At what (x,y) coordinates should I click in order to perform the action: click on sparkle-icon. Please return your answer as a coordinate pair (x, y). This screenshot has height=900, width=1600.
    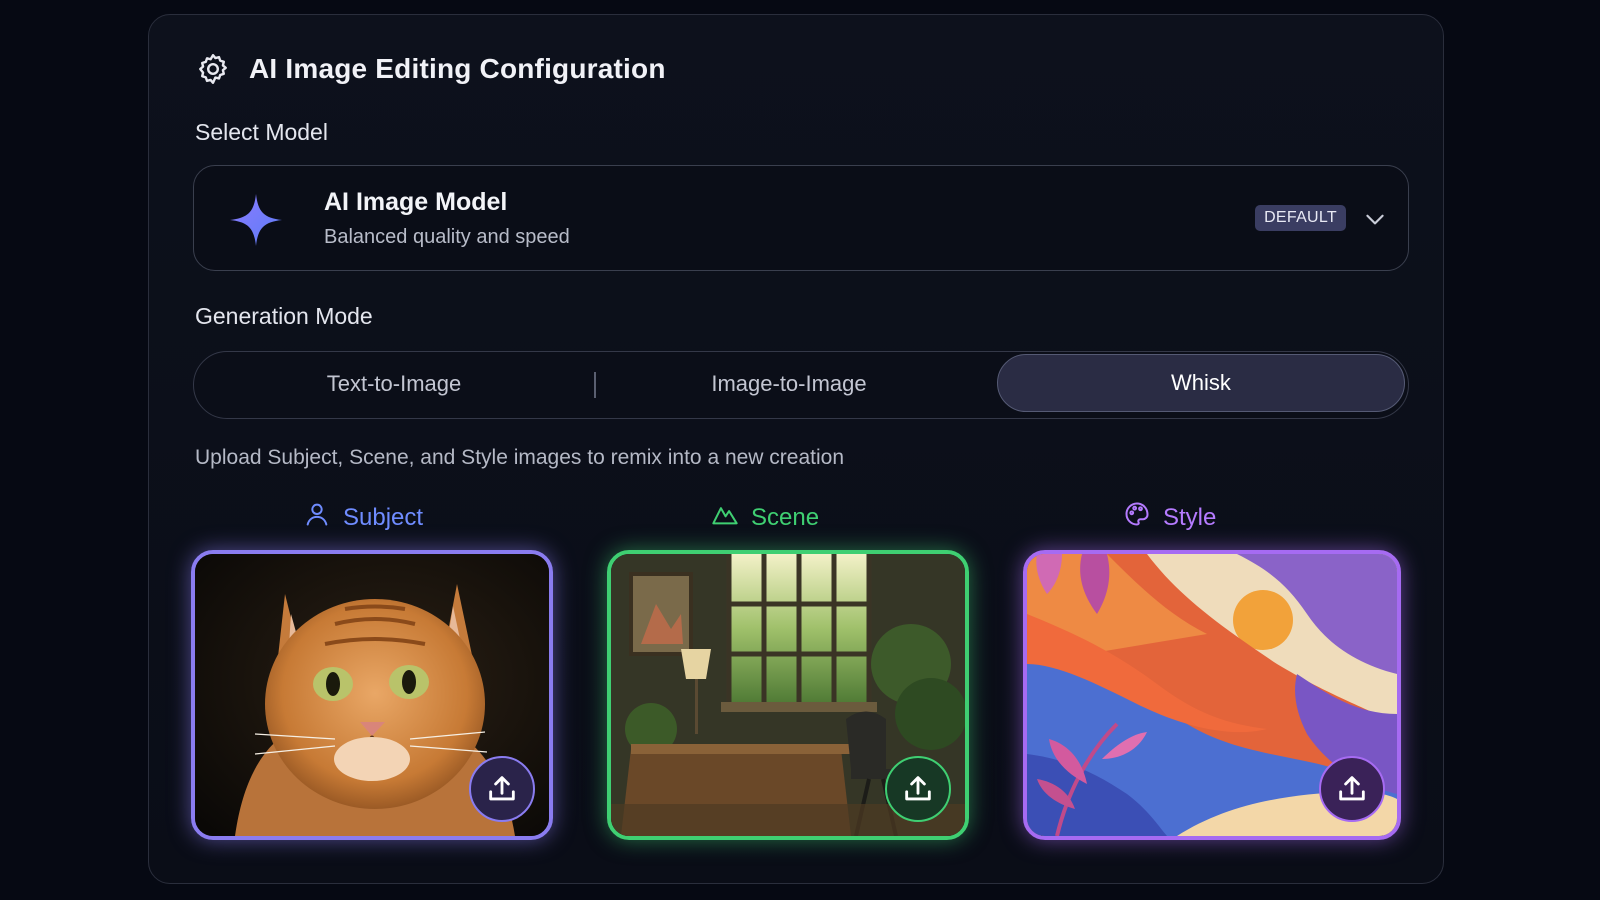
    Looking at the image, I should click on (256, 220).